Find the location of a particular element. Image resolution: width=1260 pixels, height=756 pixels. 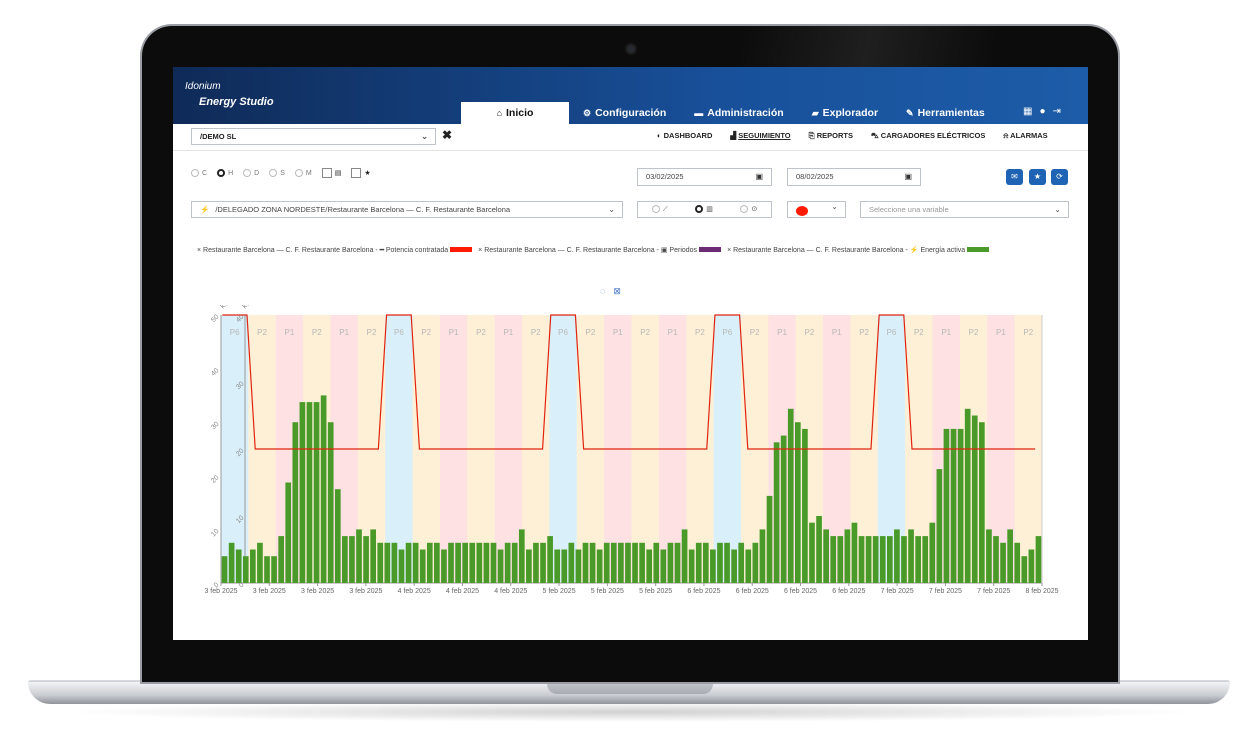

radio-c: C is located at coordinates (199, 173).